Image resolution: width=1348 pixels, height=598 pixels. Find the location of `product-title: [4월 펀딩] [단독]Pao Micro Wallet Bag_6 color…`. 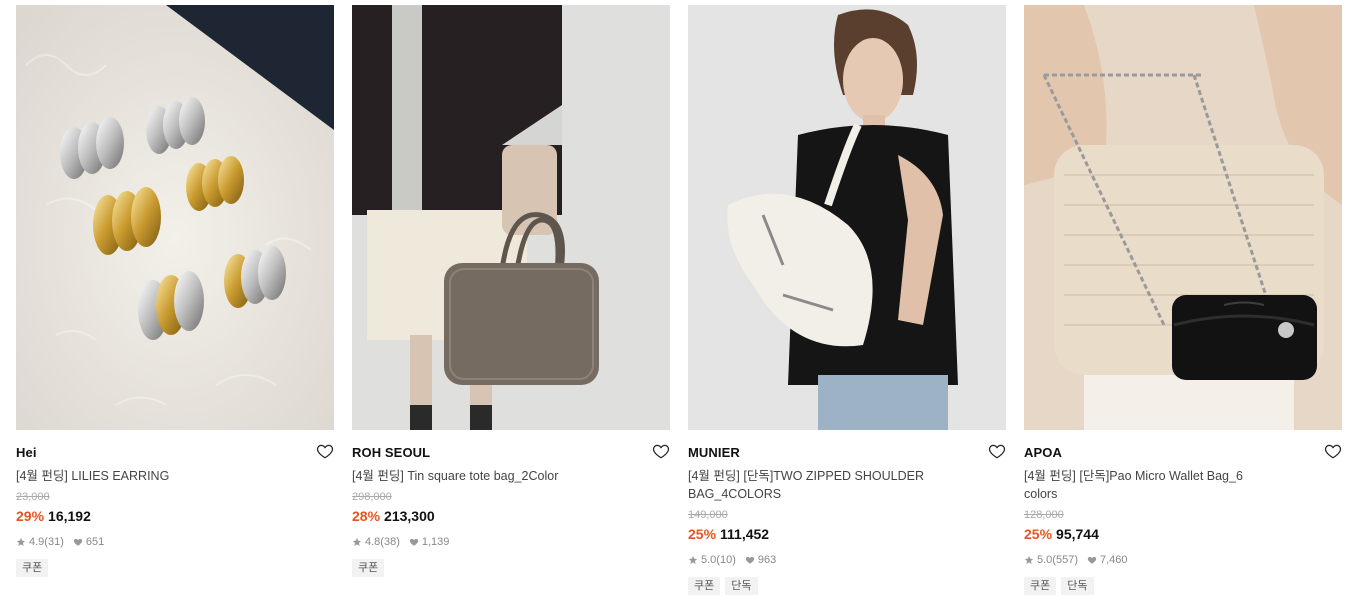

product-title: [4월 펀딩] [단독]Pao Micro Wallet Bag_6 color… is located at coordinates (1149, 485).